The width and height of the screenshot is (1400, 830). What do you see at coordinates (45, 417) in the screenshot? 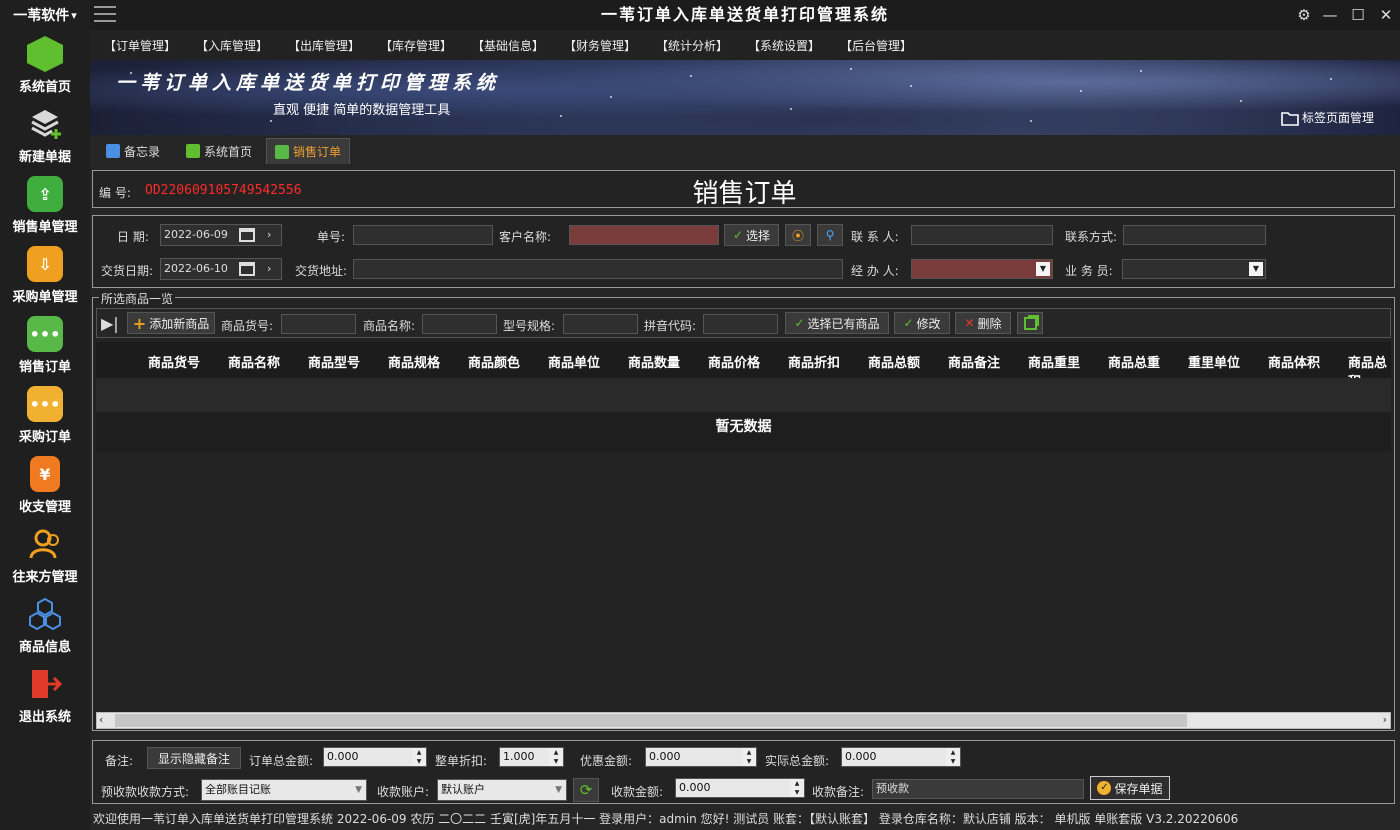
I see `sidebar-item-purchase-order: ••• 采购订单` at bounding box center [45, 417].